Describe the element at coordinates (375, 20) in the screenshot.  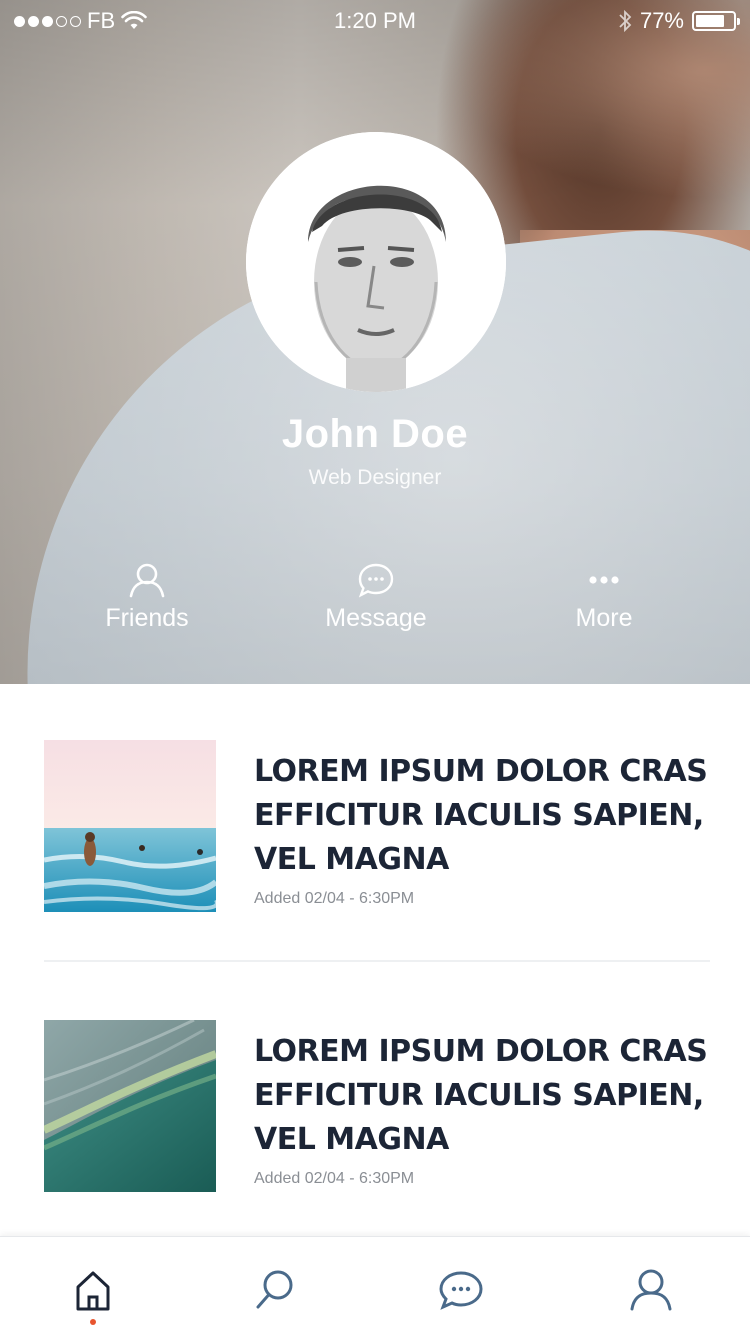
I see `status-bar: FB 1:20 PM 77%` at that location.